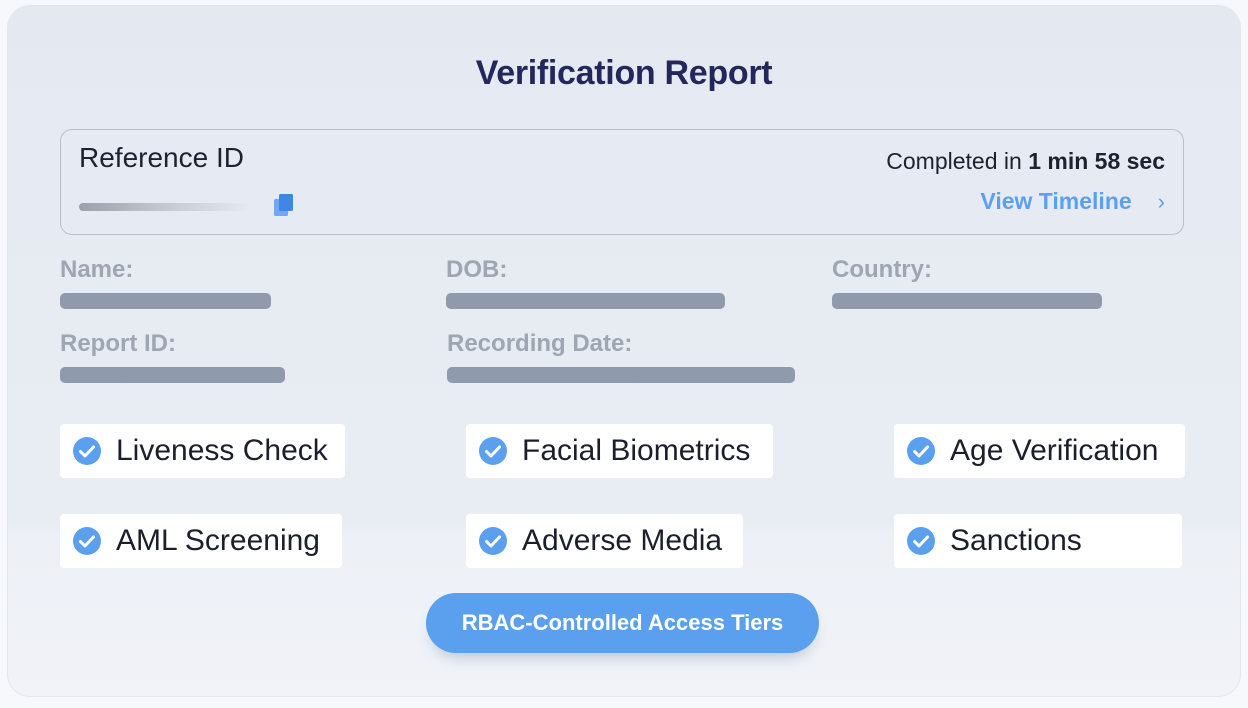  Describe the element at coordinates (164, 207) in the screenshot. I see `reference-id-value-redacted` at that location.